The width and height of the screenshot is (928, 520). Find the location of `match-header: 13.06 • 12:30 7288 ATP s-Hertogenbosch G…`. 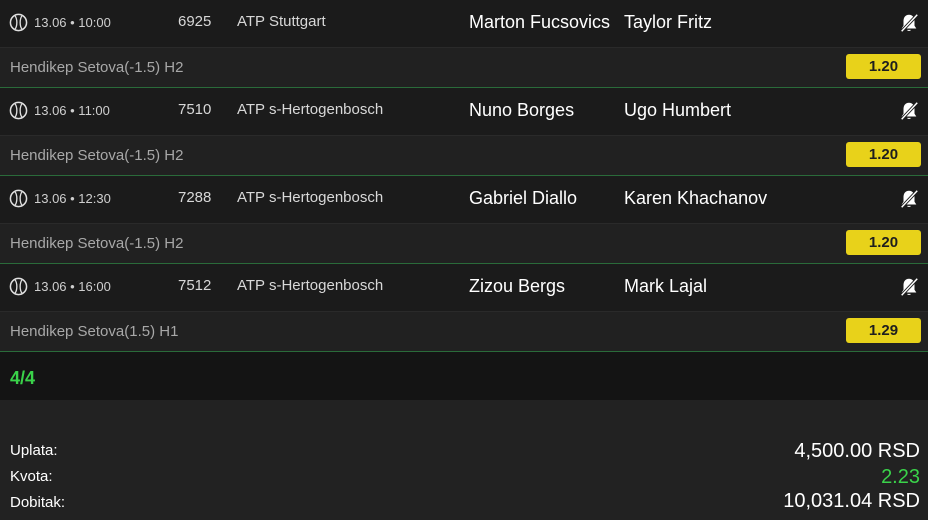

match-header: 13.06 • 12:30 7288 ATP s-Hertogenbosch G… is located at coordinates (464, 200).